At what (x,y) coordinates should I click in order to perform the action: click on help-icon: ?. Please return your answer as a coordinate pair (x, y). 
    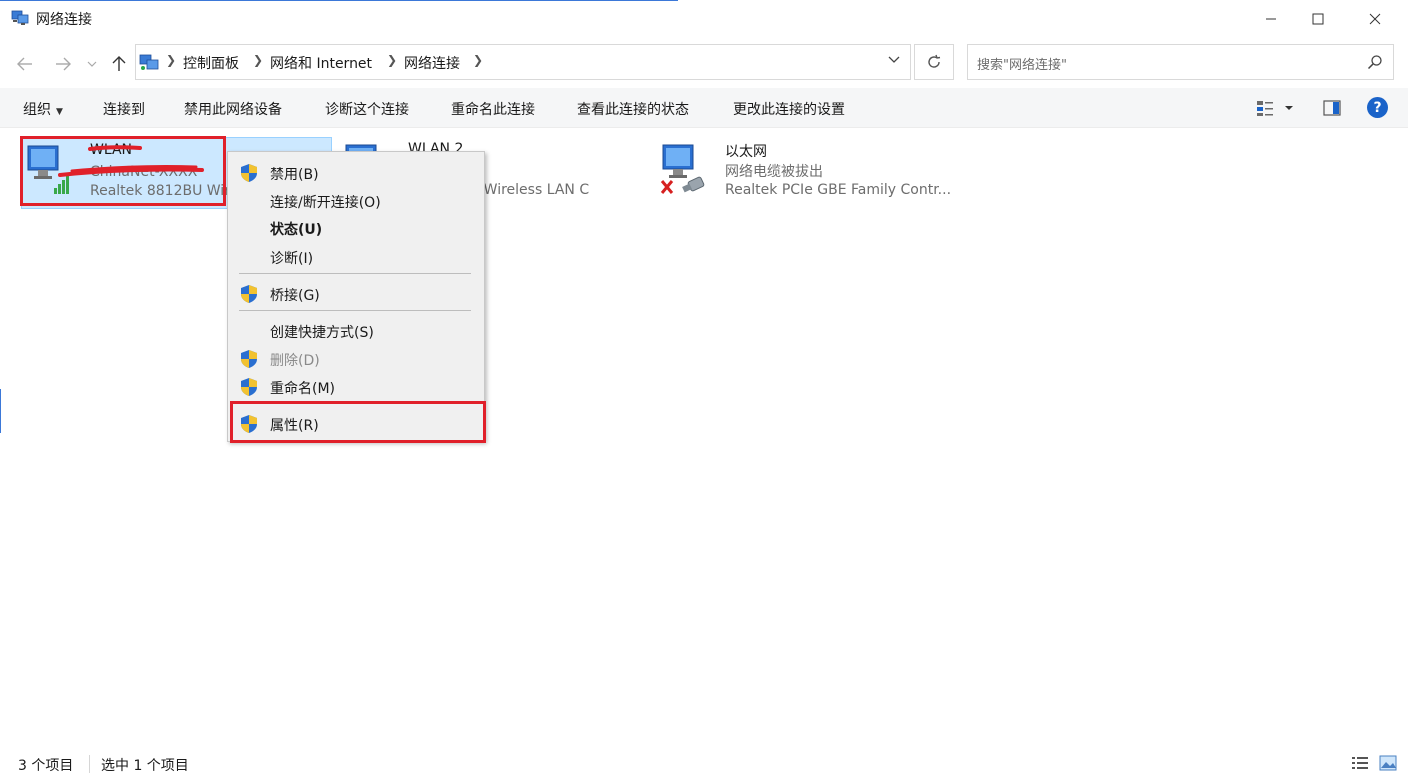
    Looking at the image, I should click on (1377, 107).